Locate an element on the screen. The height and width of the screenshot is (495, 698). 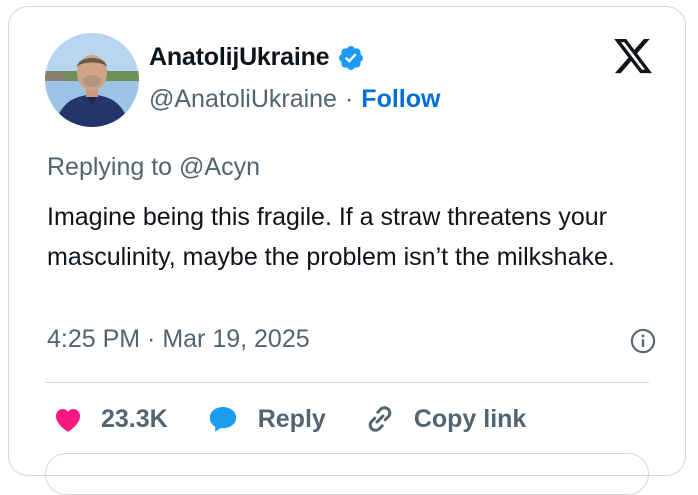
divider is located at coordinates (347, 382).